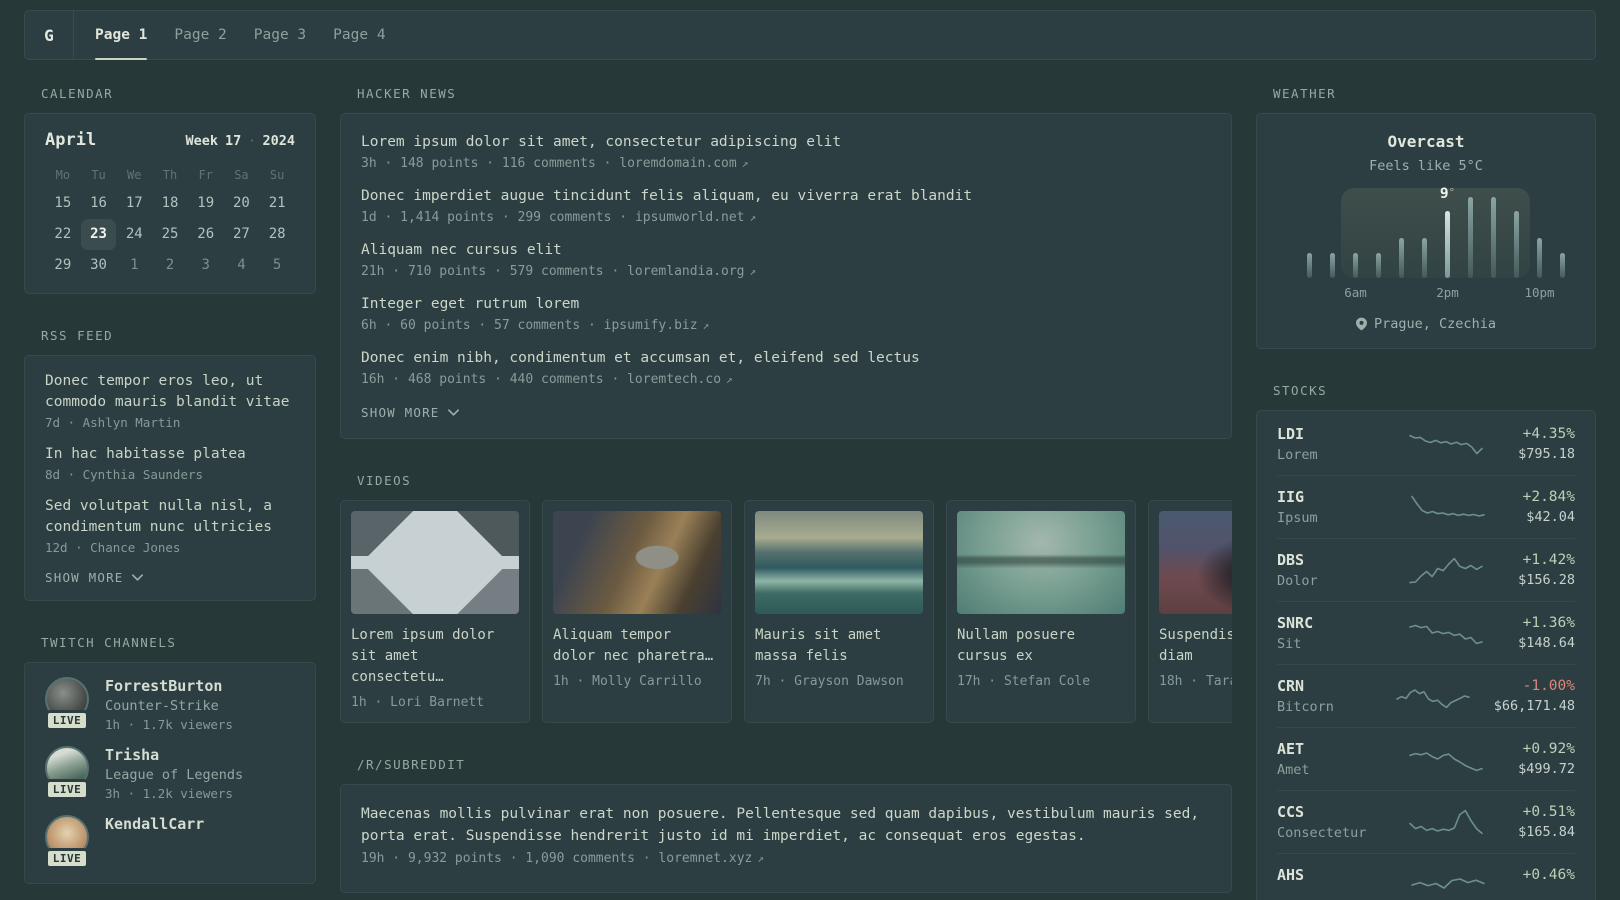  I want to click on post-domain-link: loremnet.xyz ↗, so click(711, 858).